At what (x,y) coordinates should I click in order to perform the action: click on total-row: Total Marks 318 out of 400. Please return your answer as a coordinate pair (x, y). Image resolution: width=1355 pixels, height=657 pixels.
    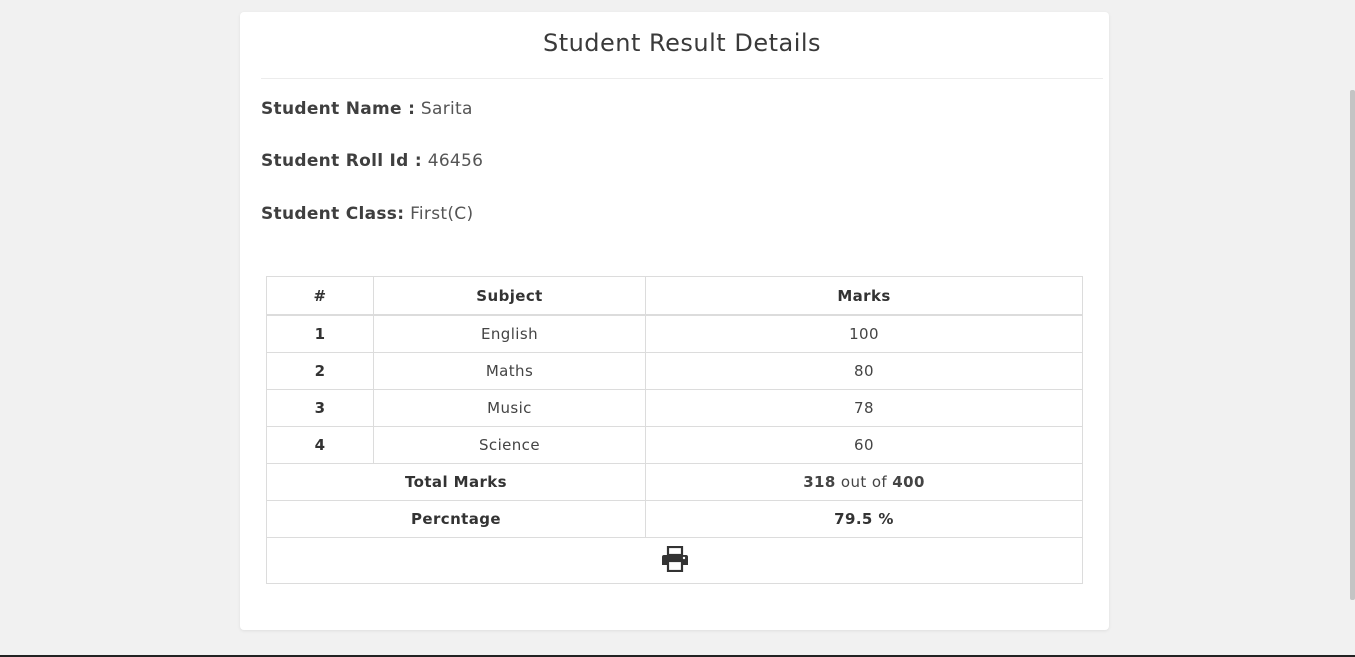
    Looking at the image, I should click on (674, 482).